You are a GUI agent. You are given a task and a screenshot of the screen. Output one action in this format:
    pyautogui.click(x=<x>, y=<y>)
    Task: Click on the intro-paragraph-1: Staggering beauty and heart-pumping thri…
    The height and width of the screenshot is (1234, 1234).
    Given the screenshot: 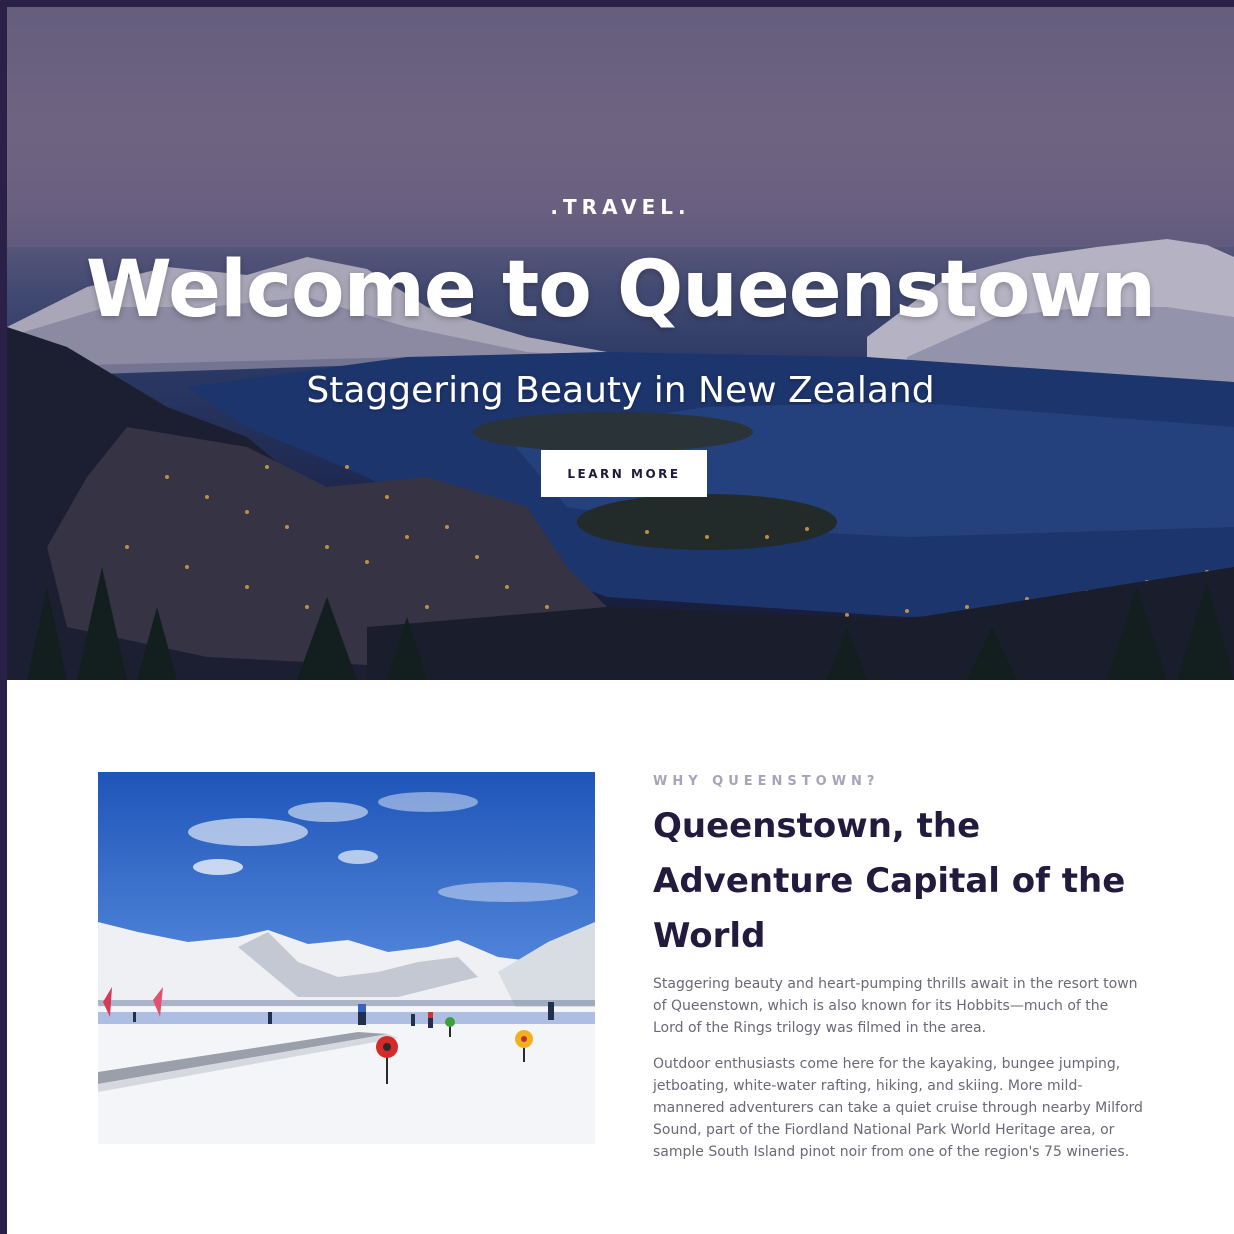 What is the action you would take?
    pyautogui.click(x=895, y=1006)
    